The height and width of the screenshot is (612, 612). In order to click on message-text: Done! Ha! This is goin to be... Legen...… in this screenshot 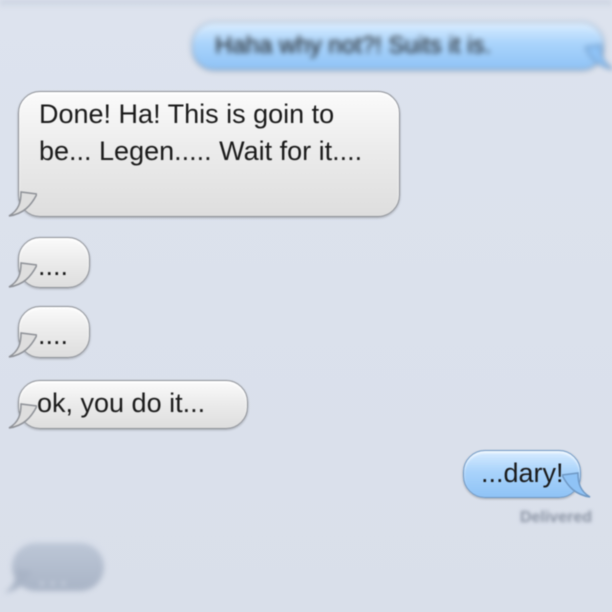, I will do `click(201, 132)`.